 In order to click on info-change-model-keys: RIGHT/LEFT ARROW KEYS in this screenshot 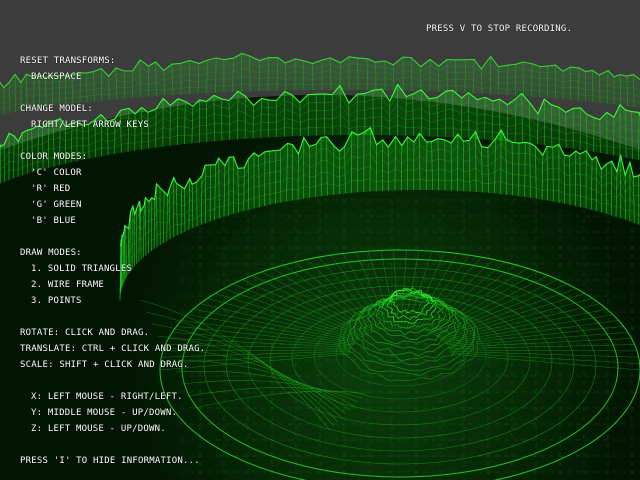, I will do `click(90, 125)`.